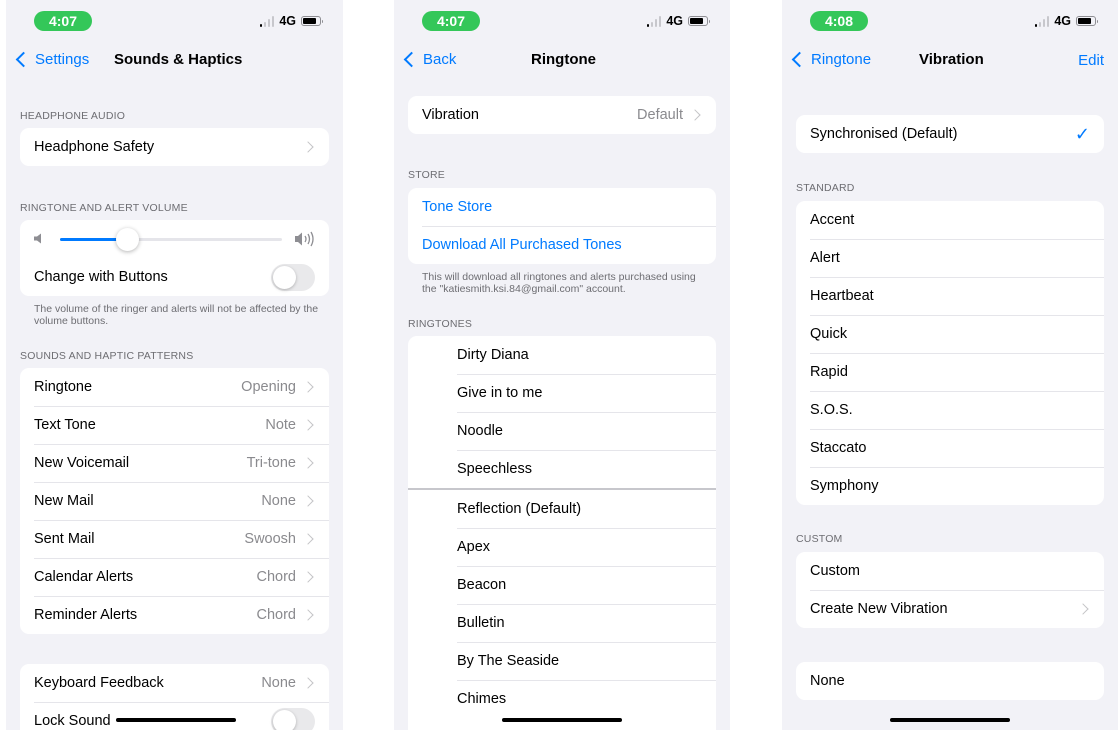 This screenshot has height=730, width=1118. What do you see at coordinates (62, 59) in the screenshot?
I see `back-label: Settings` at bounding box center [62, 59].